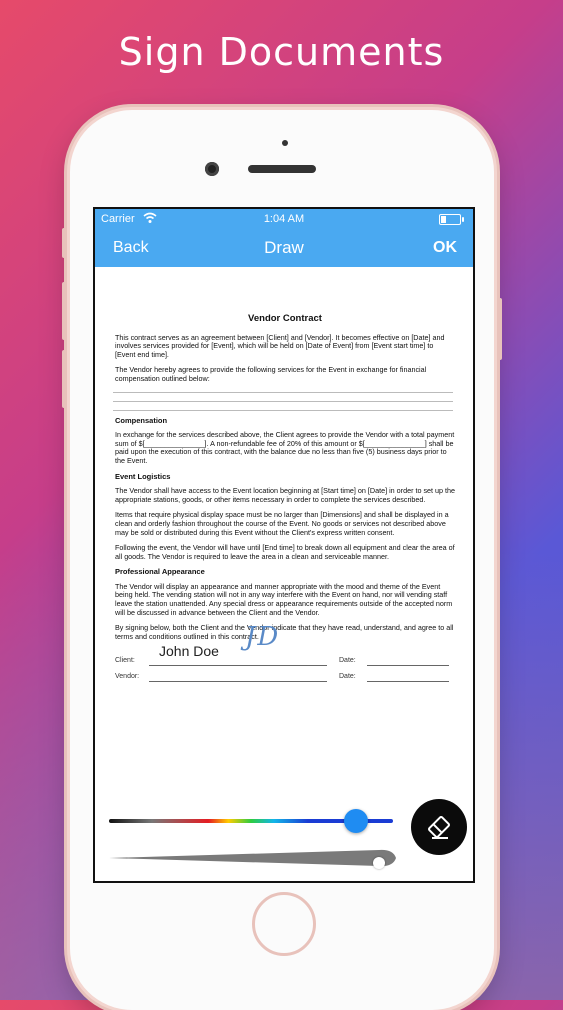 This screenshot has height=1010, width=563. I want to click on eraser-icon, so click(439, 827).